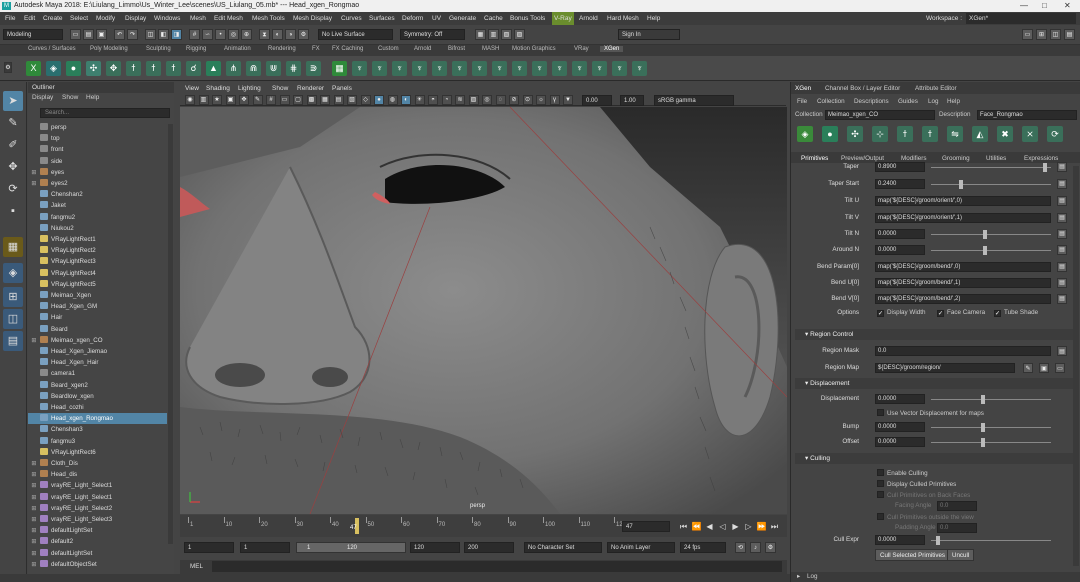 This screenshot has width=1080, height=582. What do you see at coordinates (855, 134) in the screenshot?
I see `guide-add-icon: ✣` at bounding box center [855, 134].